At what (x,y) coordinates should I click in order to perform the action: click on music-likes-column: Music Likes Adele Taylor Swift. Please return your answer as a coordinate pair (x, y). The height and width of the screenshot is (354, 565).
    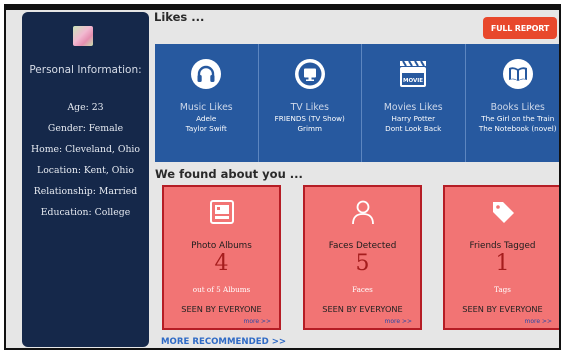
    Looking at the image, I should click on (207, 103).